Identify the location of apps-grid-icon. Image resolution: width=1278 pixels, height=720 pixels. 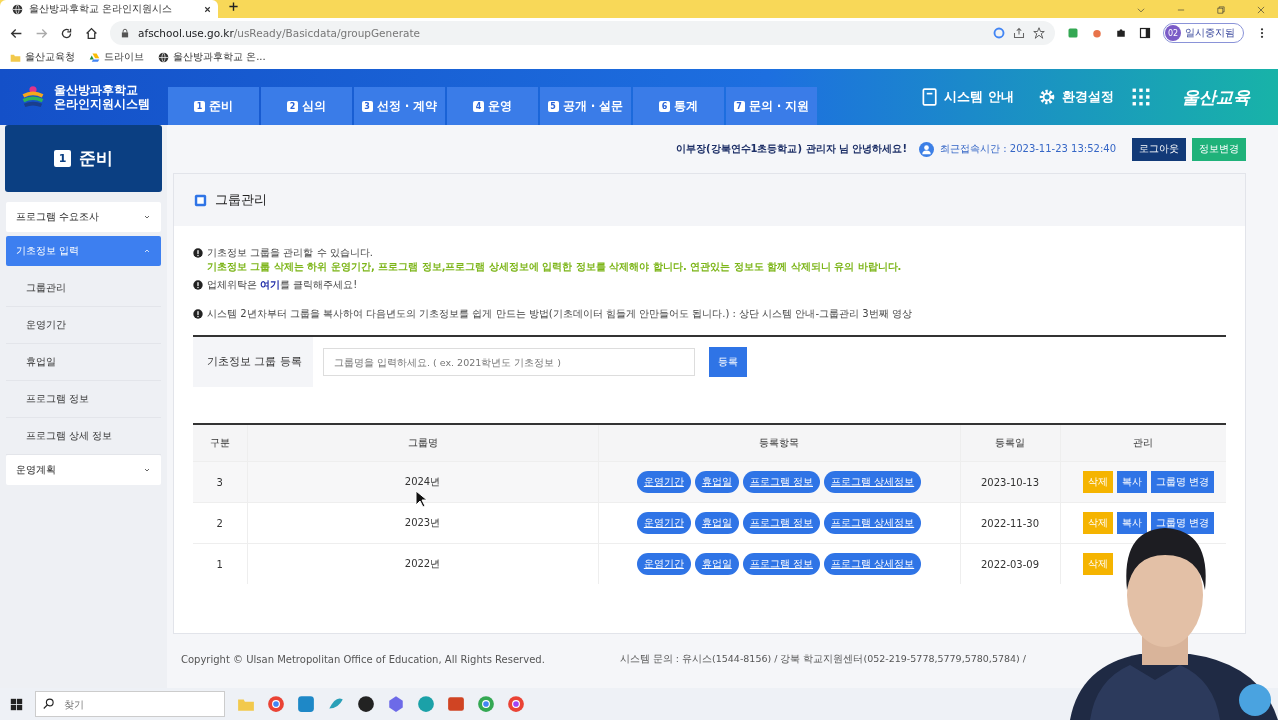
(1141, 97).